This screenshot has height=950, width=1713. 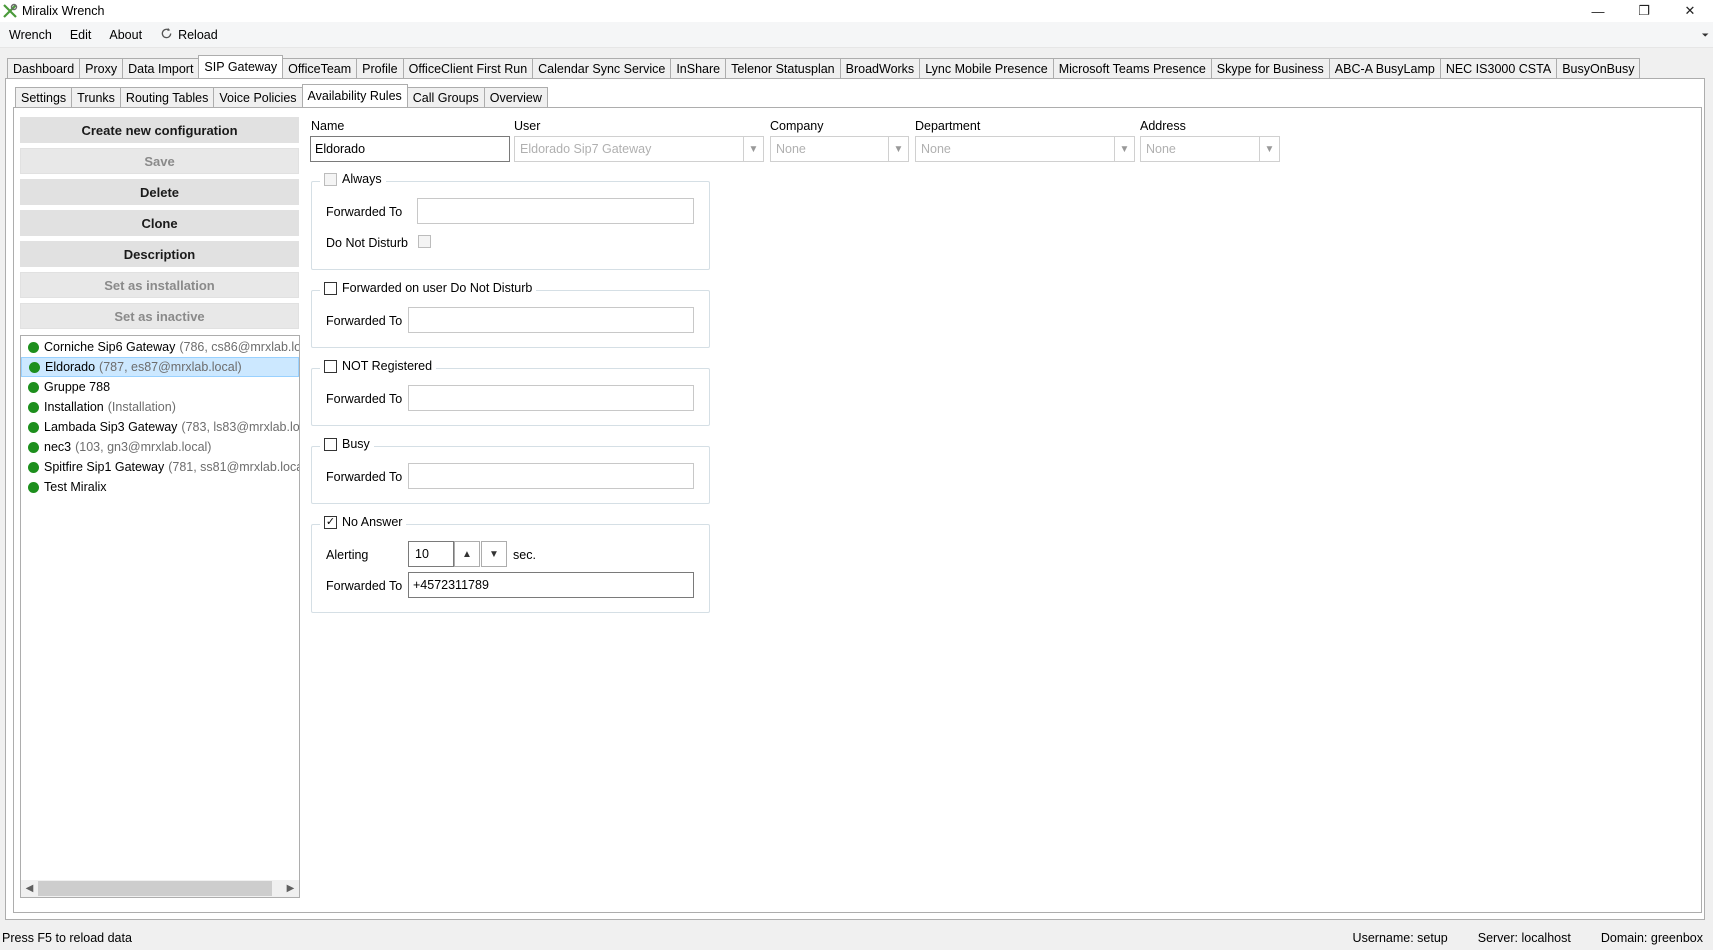 I want to click on tab-dashboard: Dashboard, so click(x=44, y=68).